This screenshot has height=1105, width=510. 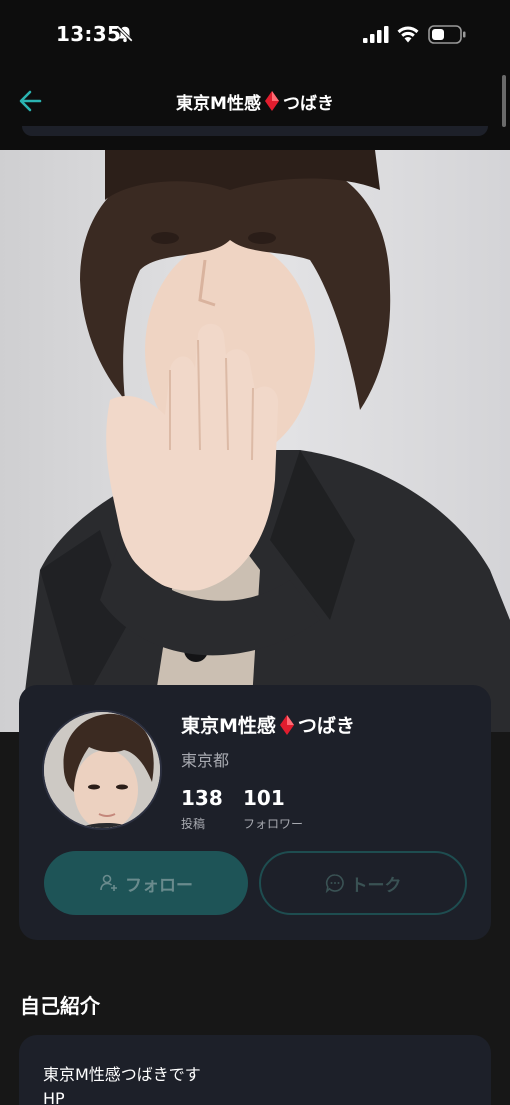 I want to click on chat-bubble-icon, so click(x=334, y=883).